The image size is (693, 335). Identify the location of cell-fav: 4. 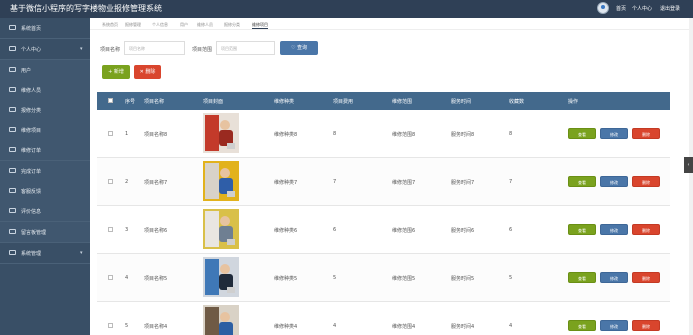
(511, 326).